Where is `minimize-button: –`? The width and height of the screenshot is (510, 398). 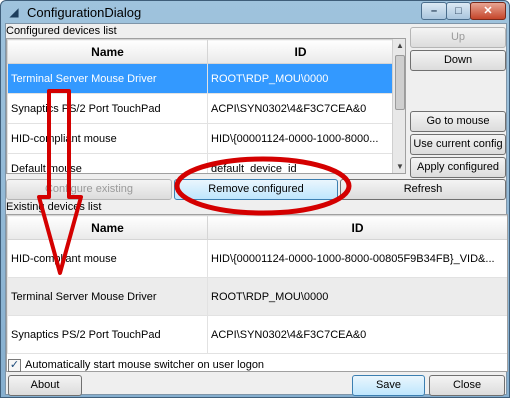
minimize-button: – is located at coordinates (434, 11).